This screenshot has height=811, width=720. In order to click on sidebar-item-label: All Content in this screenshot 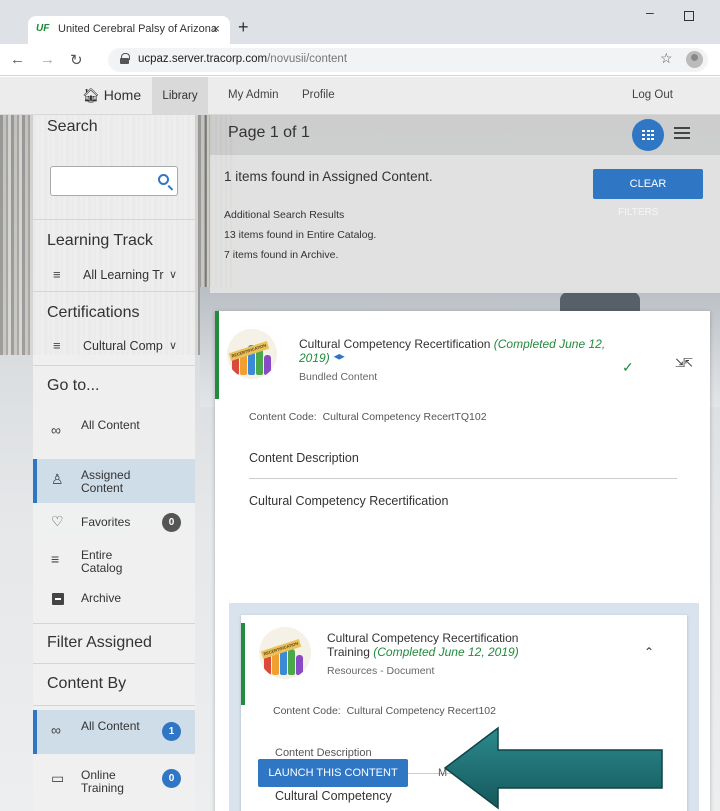, I will do `click(110, 425)`.